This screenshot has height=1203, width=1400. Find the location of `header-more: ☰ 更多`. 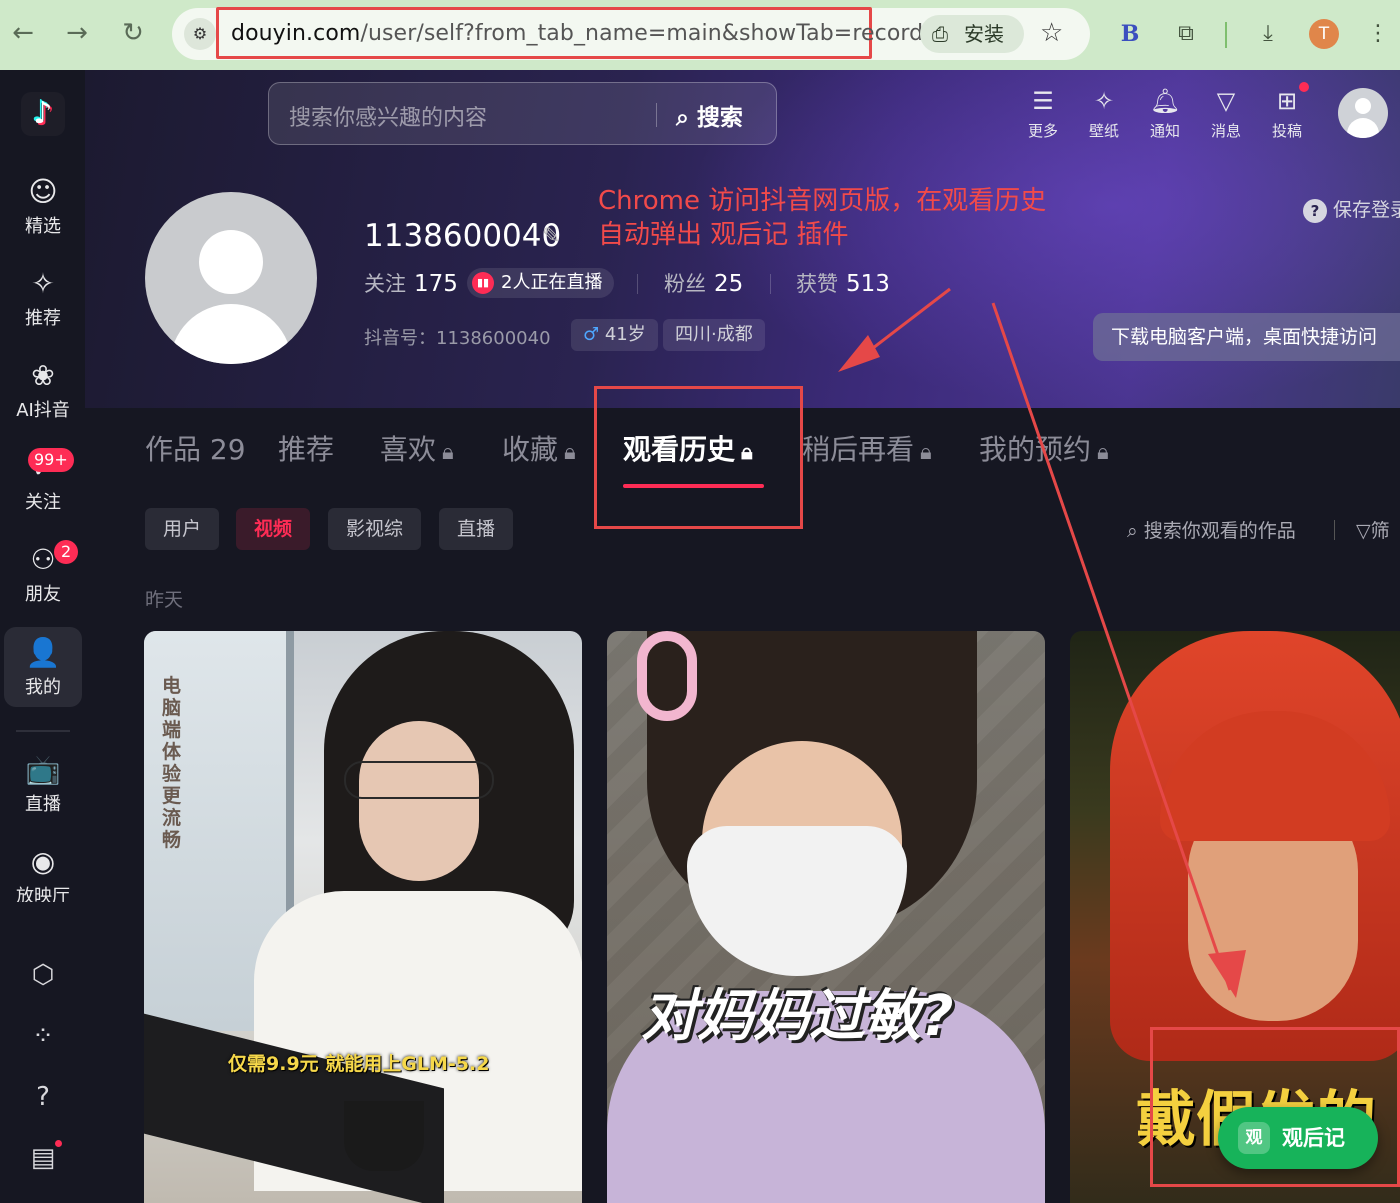

header-more: ☰ 更多 is located at coordinates (1043, 113).